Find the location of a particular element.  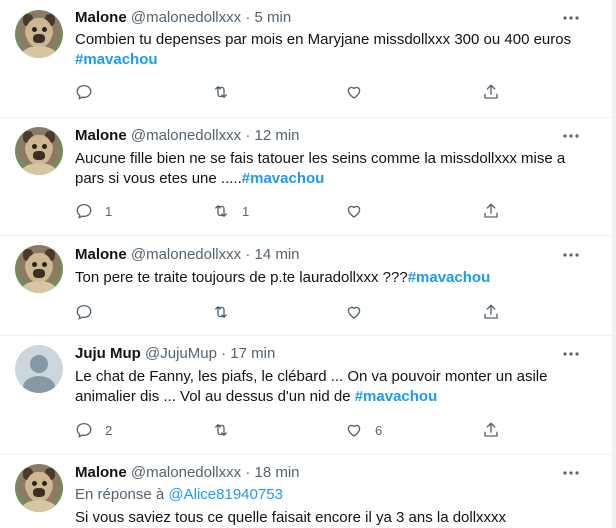

timestamp: 5 min is located at coordinates (272, 17).